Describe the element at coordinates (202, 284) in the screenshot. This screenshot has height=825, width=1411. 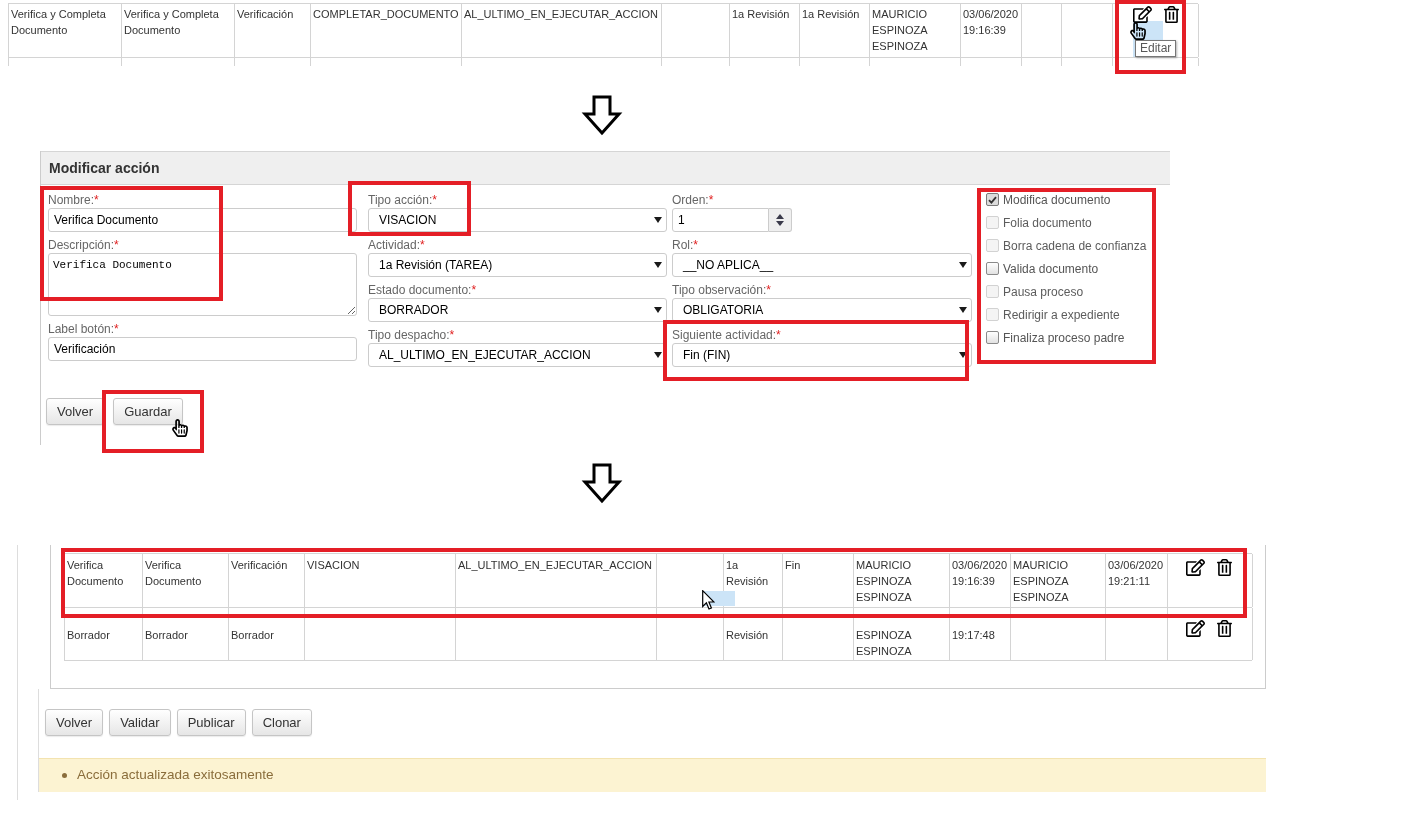
I see `text-area: Verifica Documento` at that location.